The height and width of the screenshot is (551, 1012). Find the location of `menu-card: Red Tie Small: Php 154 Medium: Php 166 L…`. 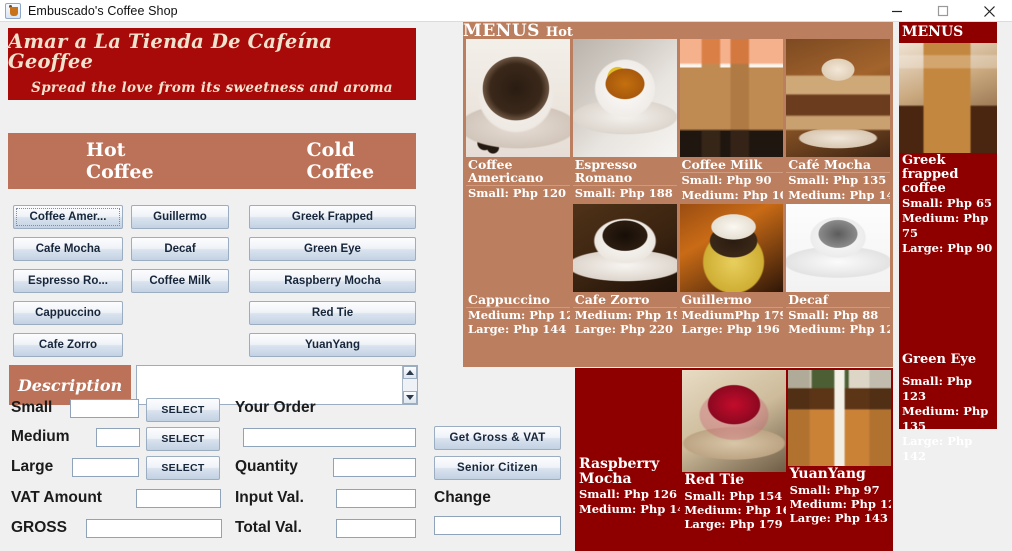

menu-card: Red Tie Small: Php 154 Medium: Php 166 L… is located at coordinates (734, 459).